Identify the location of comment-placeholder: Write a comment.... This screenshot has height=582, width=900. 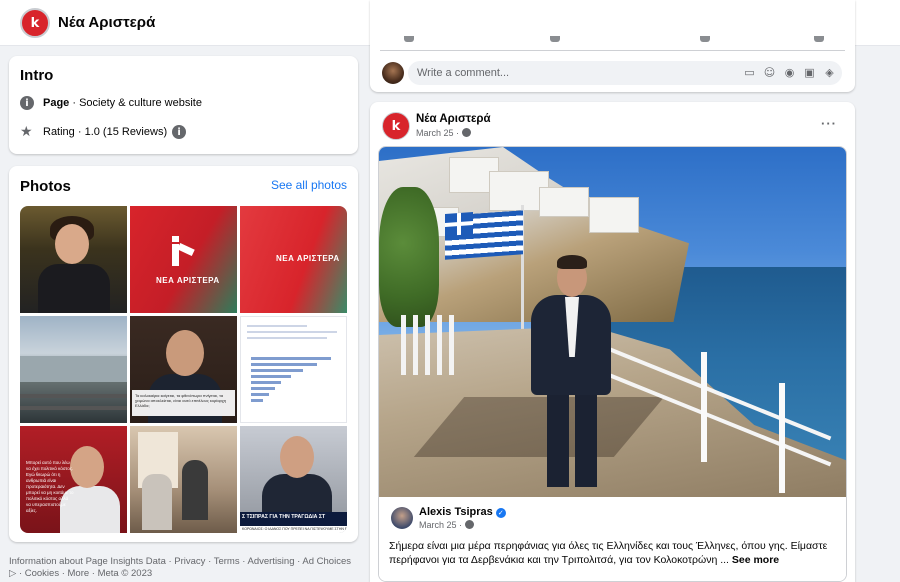
(463, 73).